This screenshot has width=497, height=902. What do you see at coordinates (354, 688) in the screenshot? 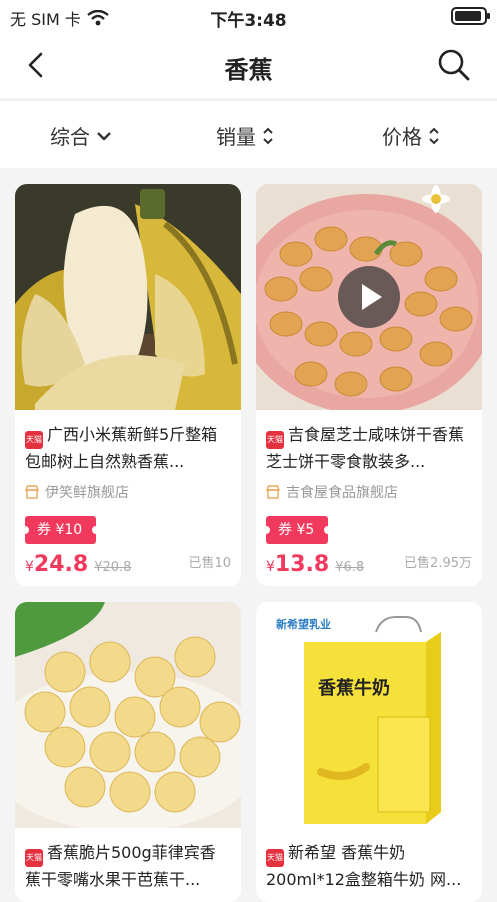
I see `image-product-text: 香蕉牛奶` at bounding box center [354, 688].